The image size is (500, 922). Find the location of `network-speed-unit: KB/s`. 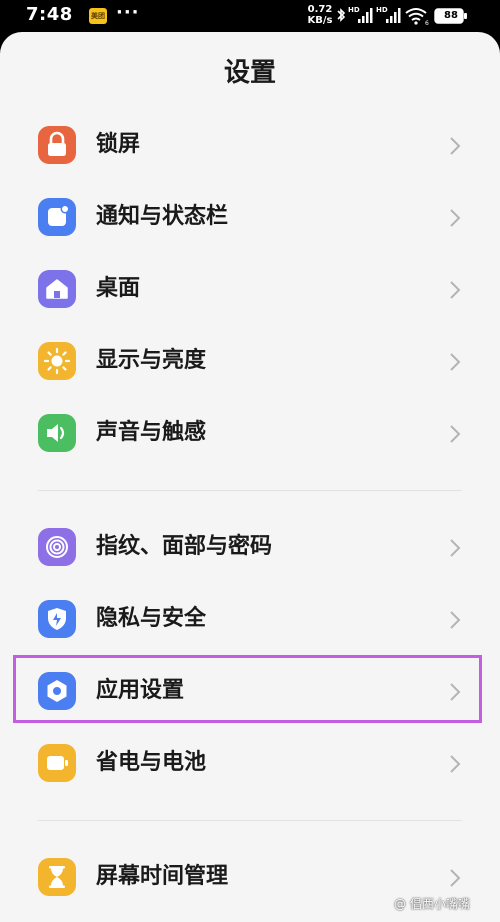

network-speed-unit: KB/s is located at coordinates (320, 20).